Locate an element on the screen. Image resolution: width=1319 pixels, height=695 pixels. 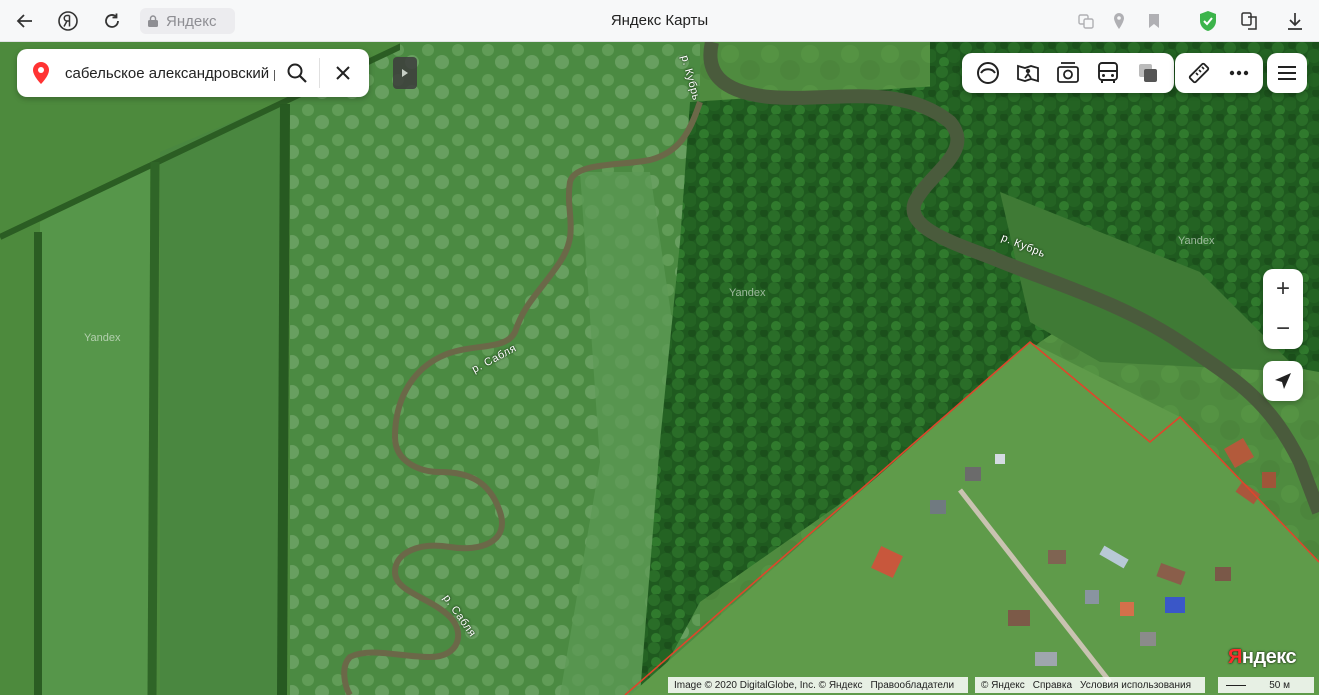
collections-icon is located at coordinates (1249, 21).